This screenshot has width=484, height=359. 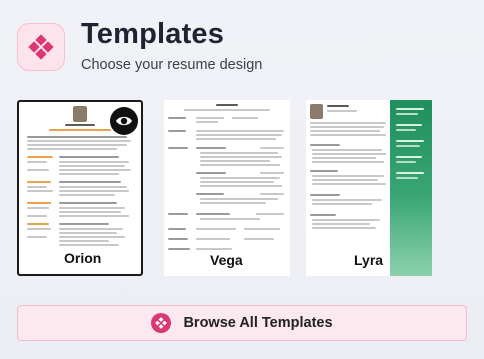 I want to click on app-logo, so click(x=41, y=47).